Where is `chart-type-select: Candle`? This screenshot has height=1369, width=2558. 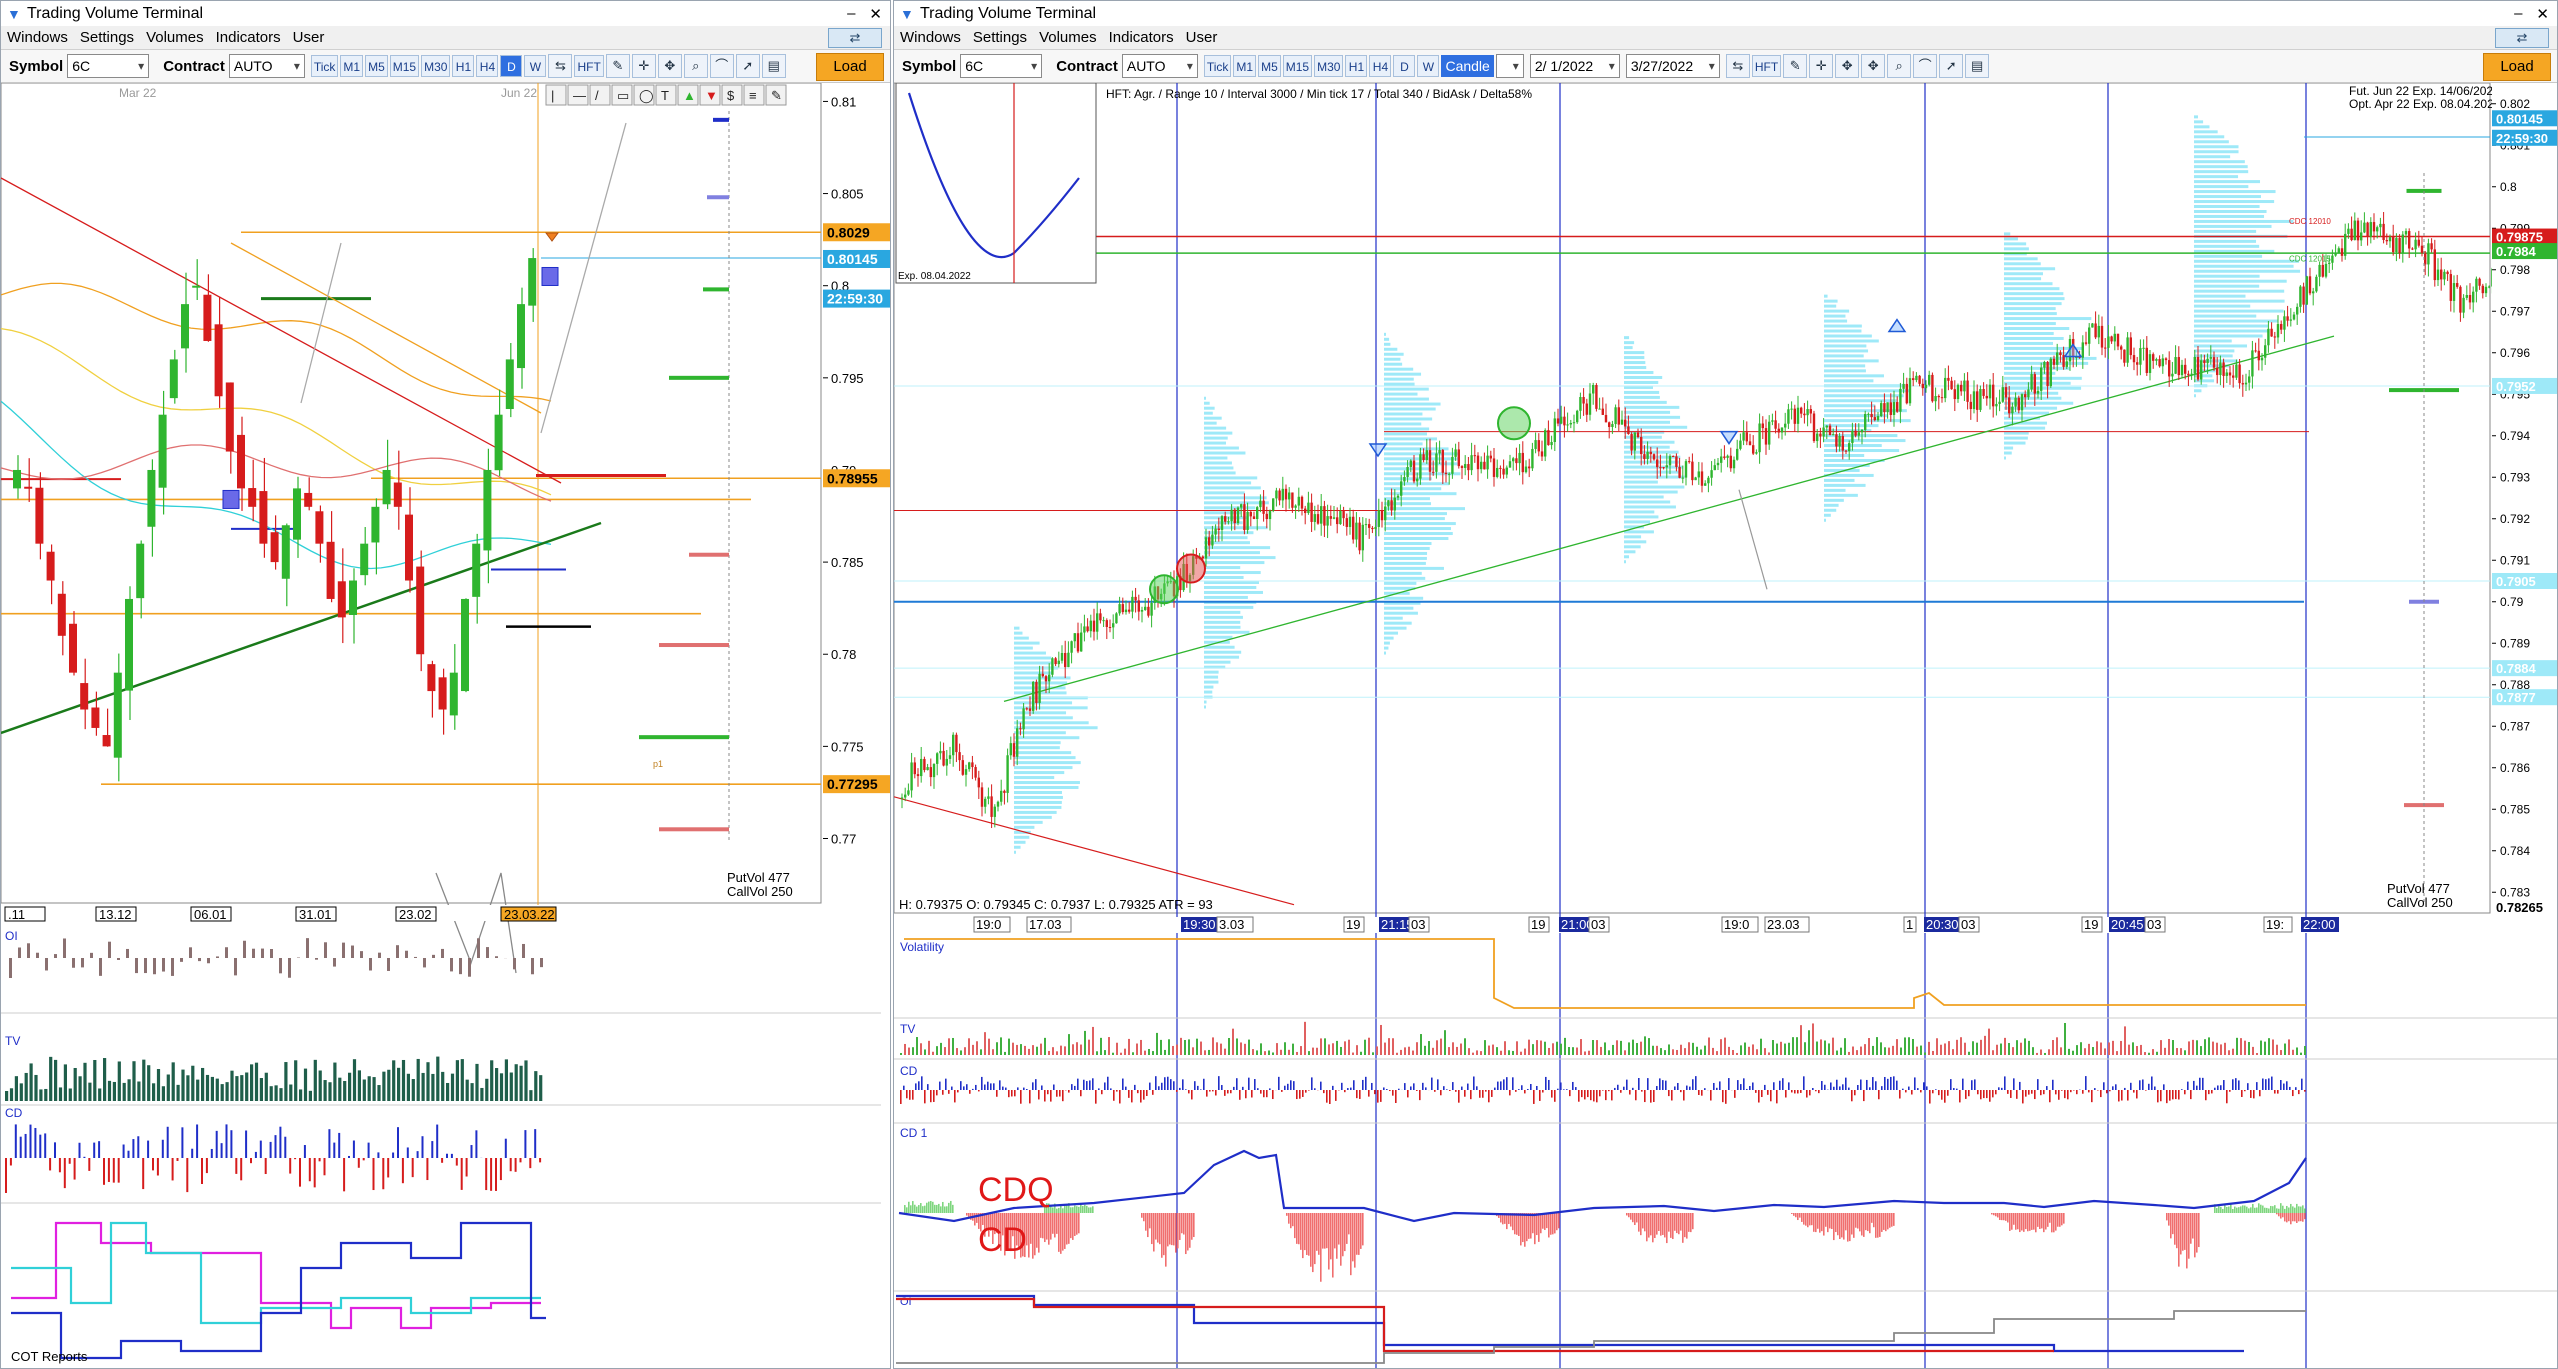 chart-type-select: Candle is located at coordinates (1467, 66).